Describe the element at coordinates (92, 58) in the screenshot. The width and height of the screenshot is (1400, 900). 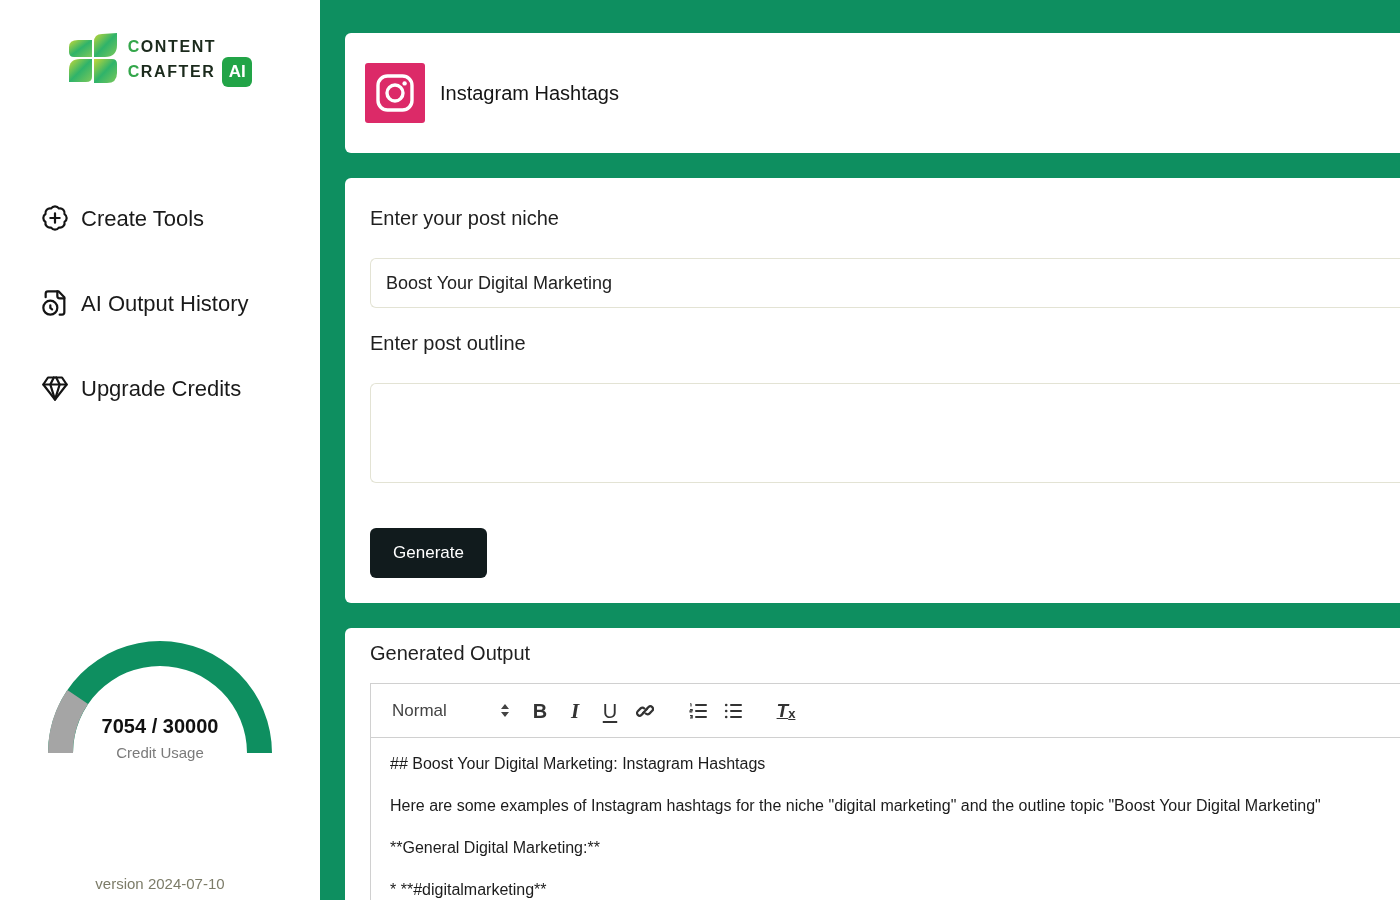
I see `clover-logo-icon` at that location.